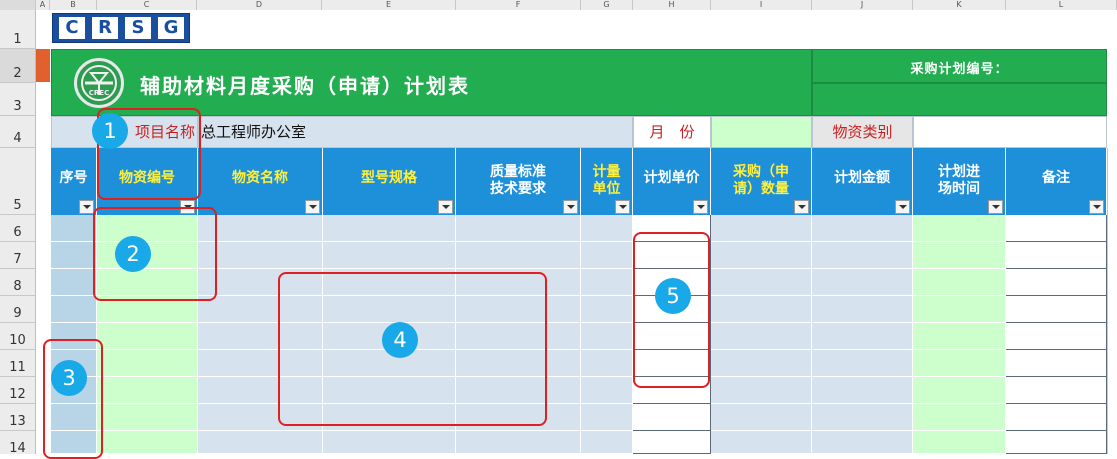  Describe the element at coordinates (389, 181) in the screenshot. I see `header-model-spec: 型号规格` at that location.